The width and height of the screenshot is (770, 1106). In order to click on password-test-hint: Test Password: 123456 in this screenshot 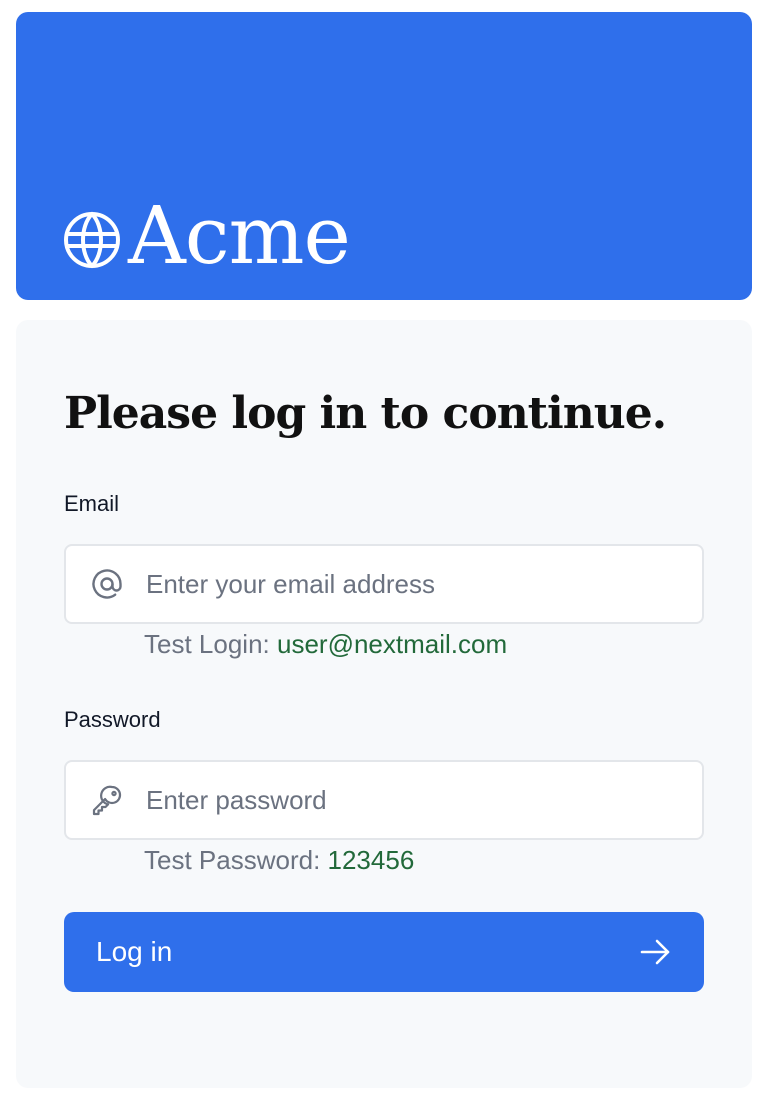, I will do `click(279, 860)`.